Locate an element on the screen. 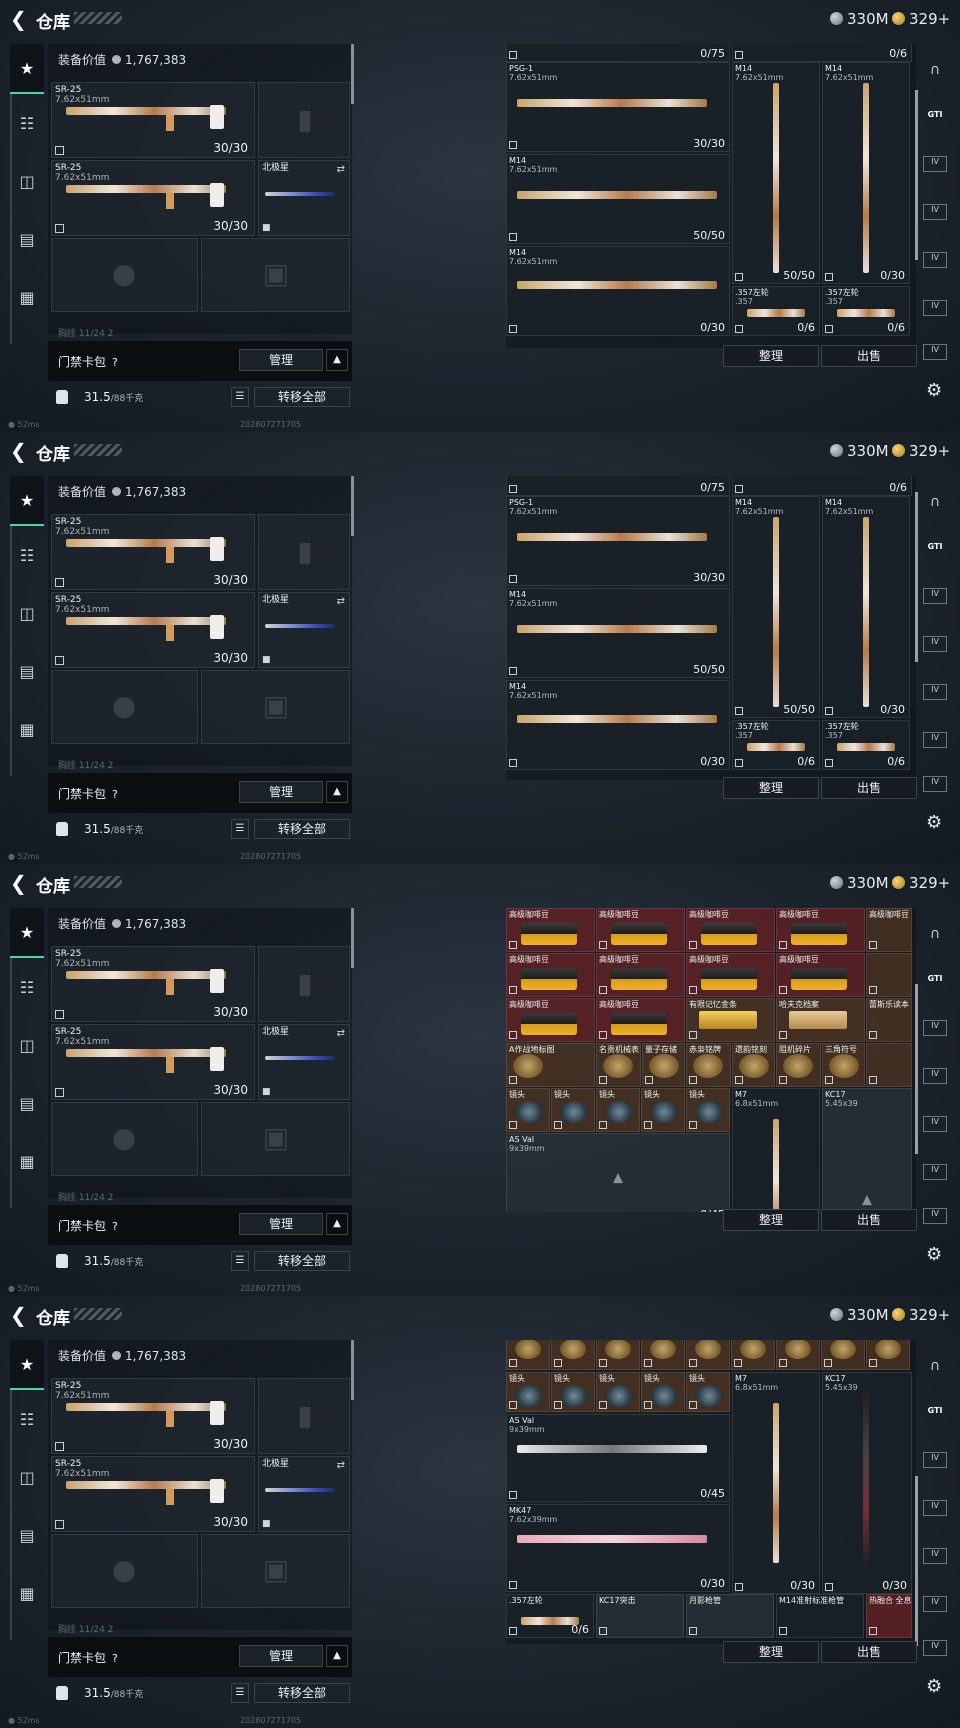 This screenshot has height=1728, width=960. pistol-slot: ▮ is located at coordinates (304, 1416).